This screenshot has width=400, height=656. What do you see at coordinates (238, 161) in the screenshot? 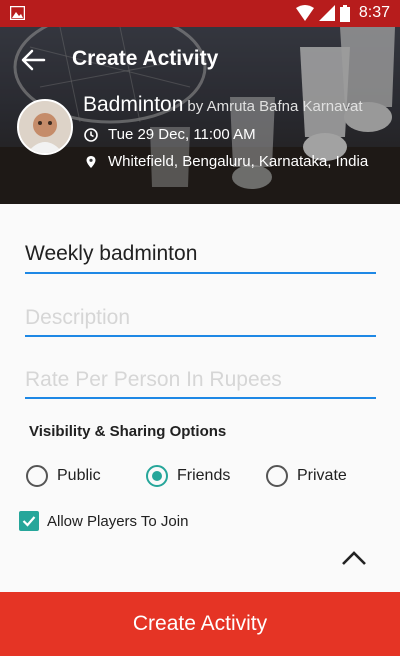
I see `activity-location: Whitefield, Bengaluru, Karnataka, India` at bounding box center [238, 161].